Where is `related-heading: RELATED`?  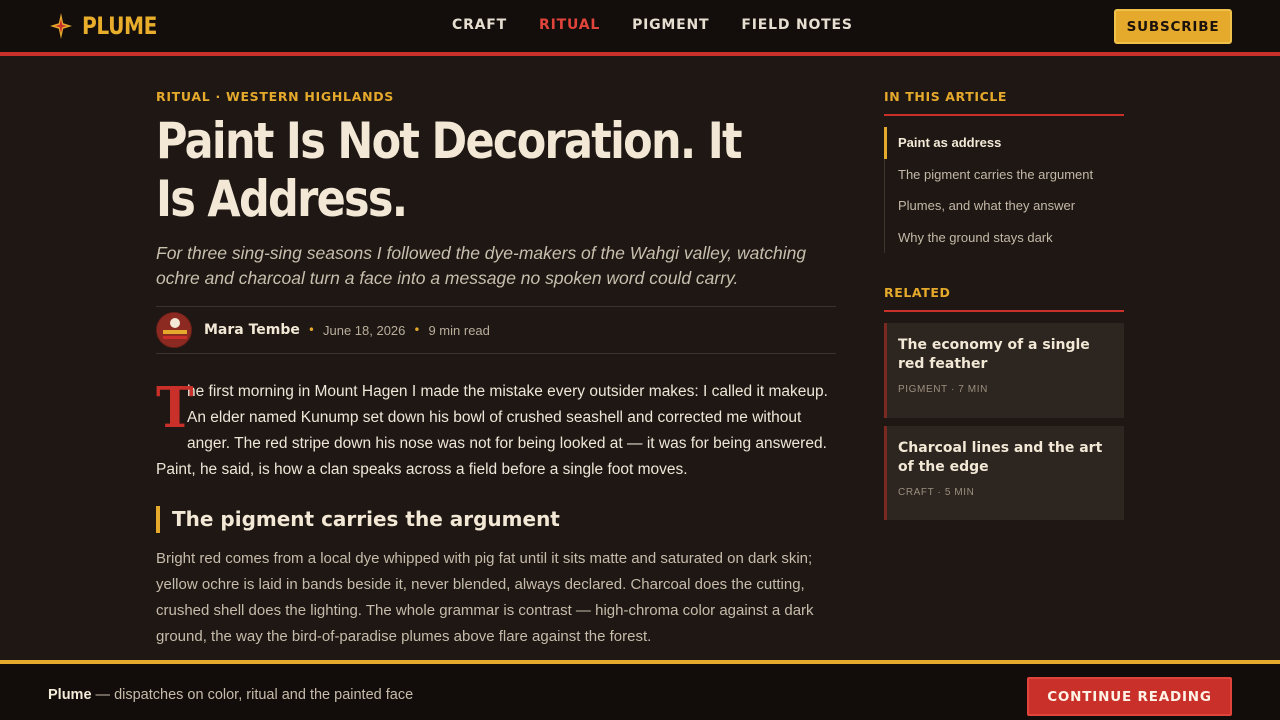 related-heading: RELATED is located at coordinates (1004, 298).